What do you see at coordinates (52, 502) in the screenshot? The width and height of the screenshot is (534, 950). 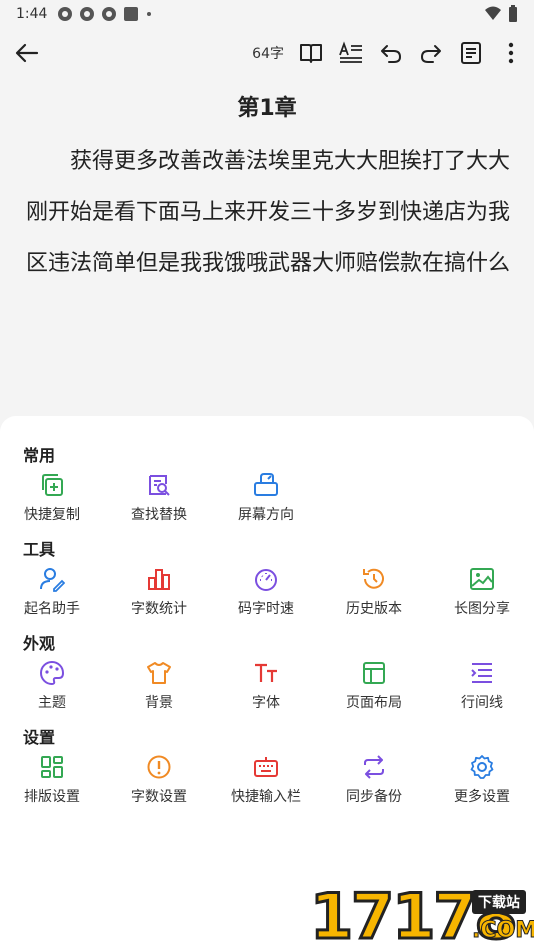 I see `quick-copy-button: 快捷复制` at bounding box center [52, 502].